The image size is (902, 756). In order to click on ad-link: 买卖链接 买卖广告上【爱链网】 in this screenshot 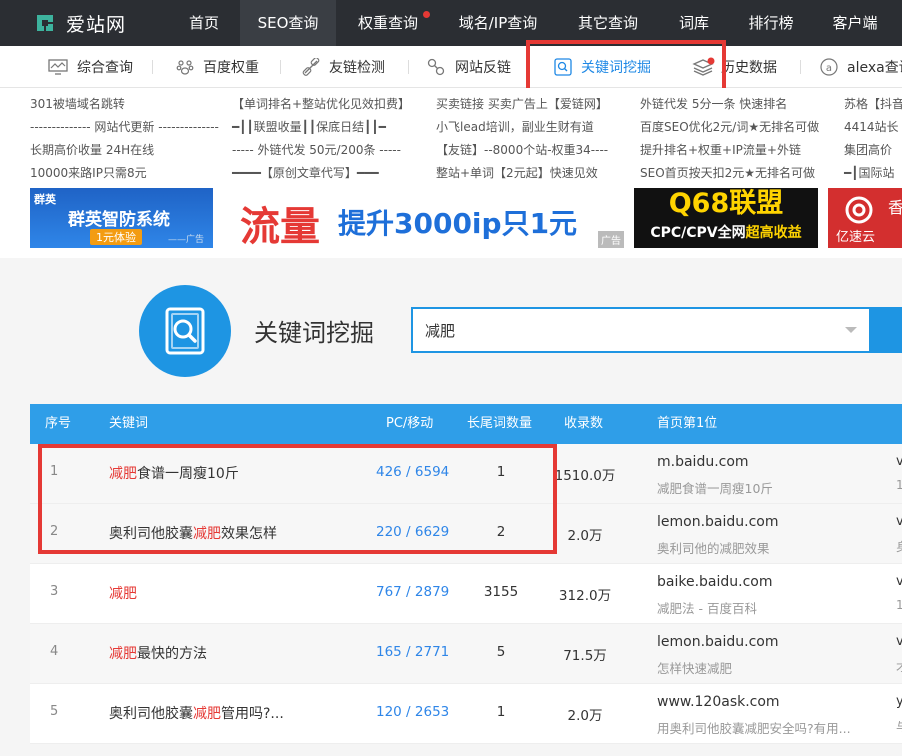, I will do `click(522, 103)`.